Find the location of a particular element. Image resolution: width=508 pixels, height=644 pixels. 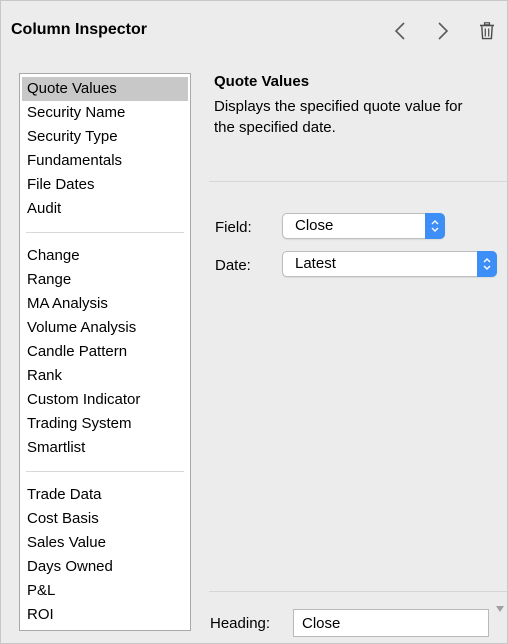

category-item: Security Name is located at coordinates (105, 113).